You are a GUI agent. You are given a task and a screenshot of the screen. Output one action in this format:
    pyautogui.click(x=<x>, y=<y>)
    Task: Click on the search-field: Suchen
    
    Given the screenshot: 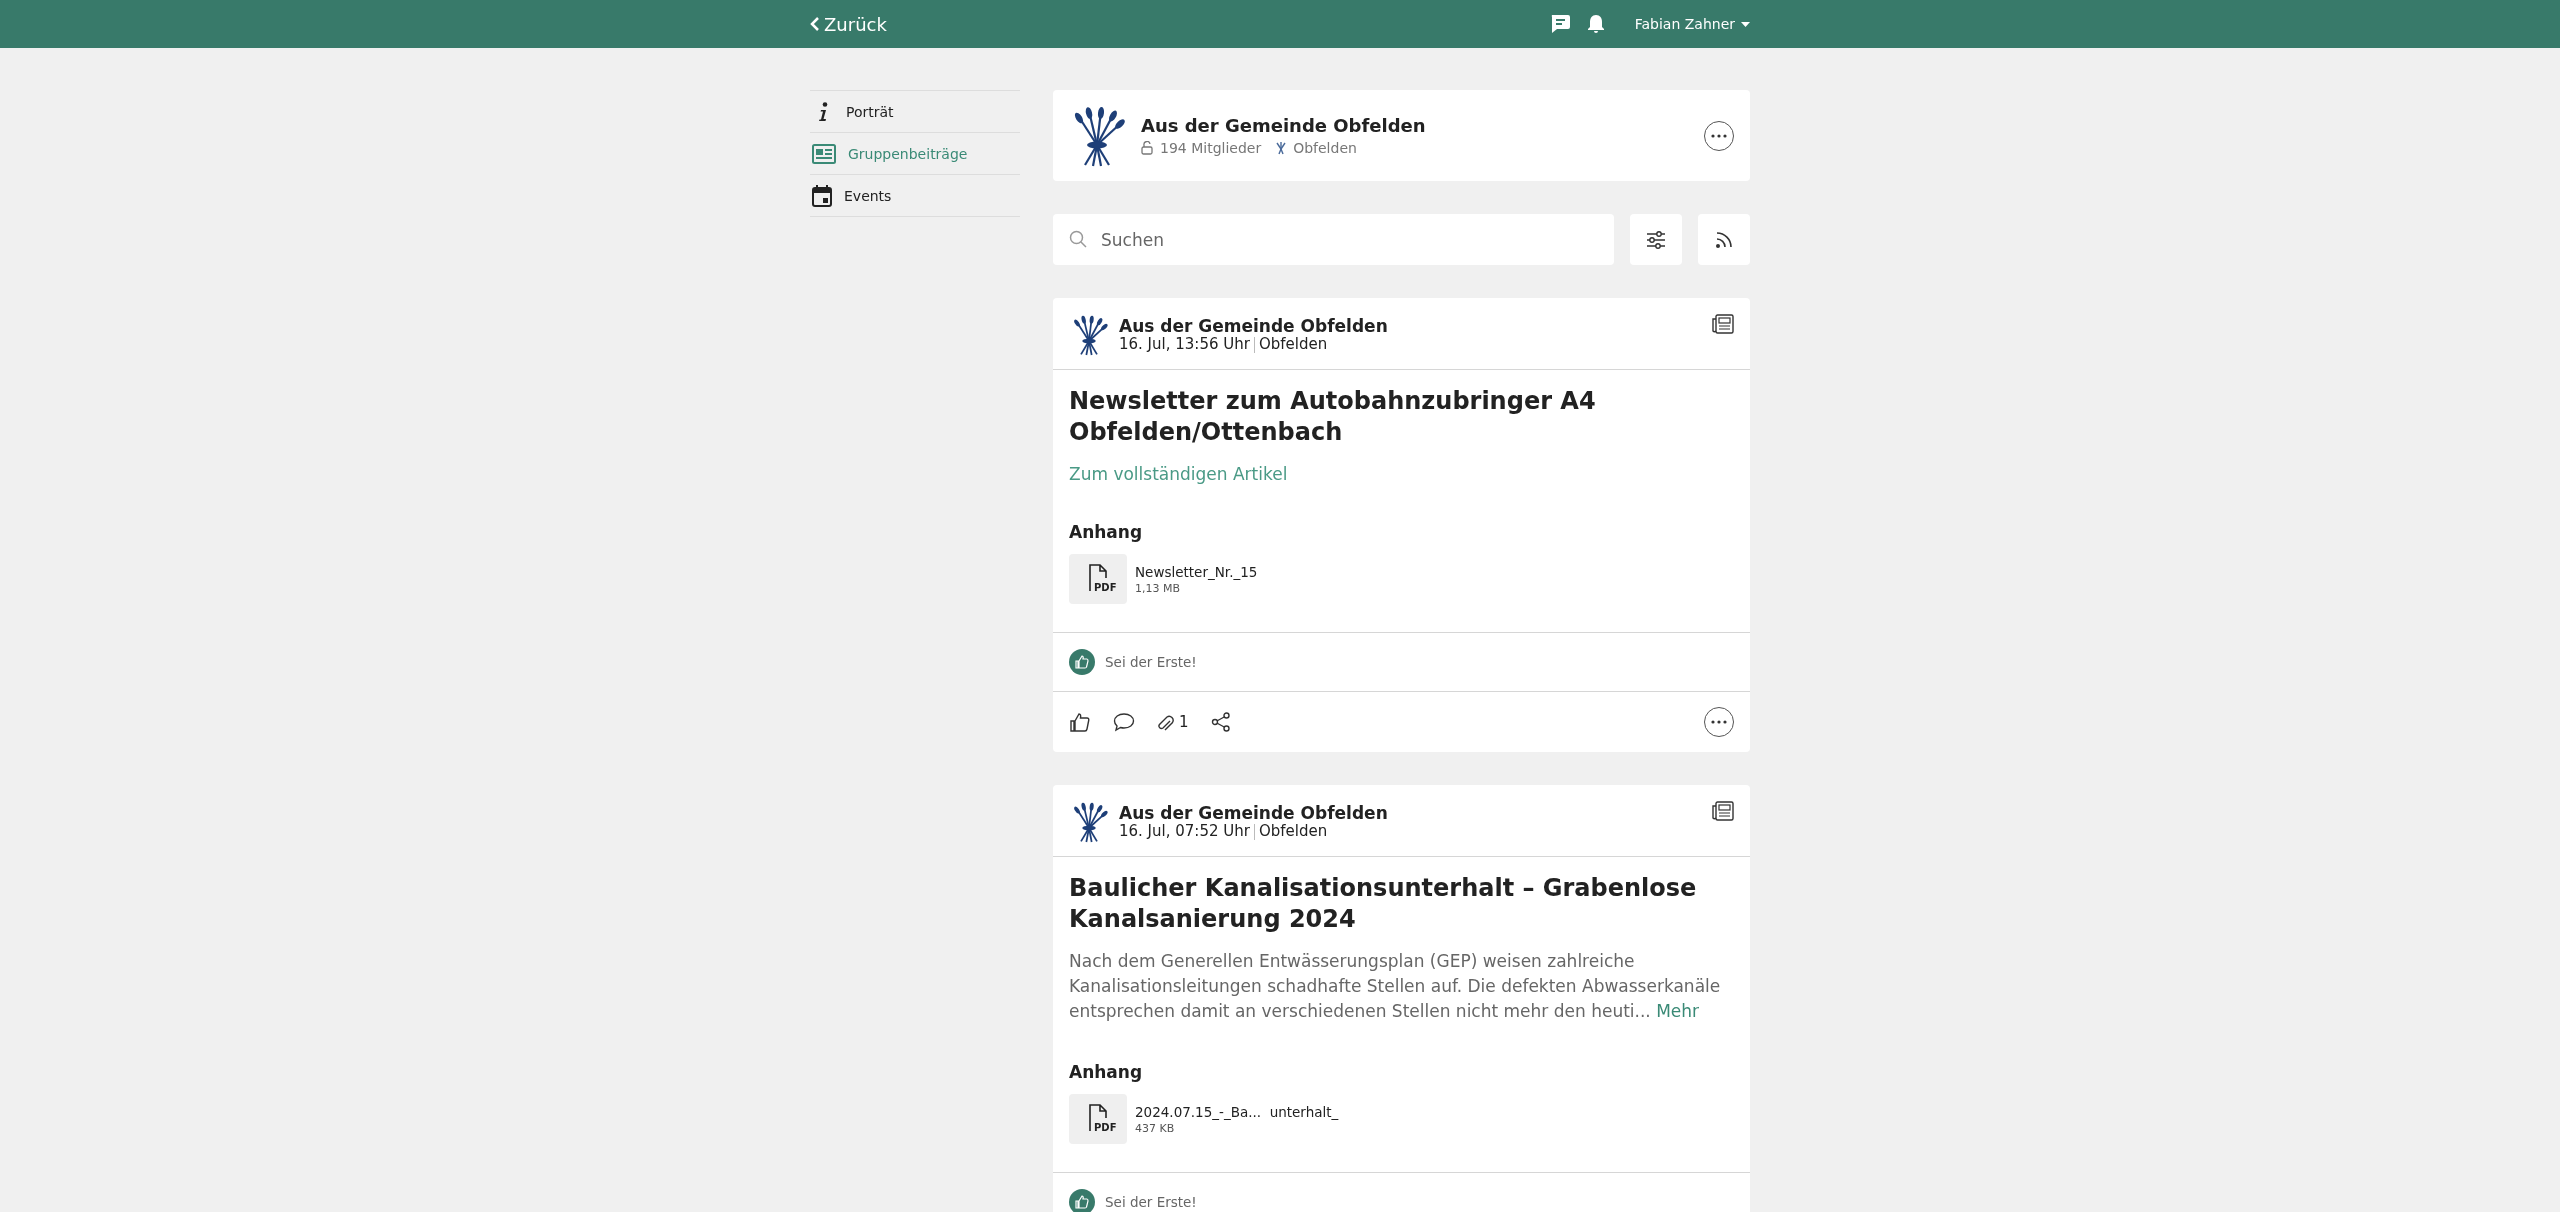 What is the action you would take?
    pyautogui.click(x=1333, y=239)
    